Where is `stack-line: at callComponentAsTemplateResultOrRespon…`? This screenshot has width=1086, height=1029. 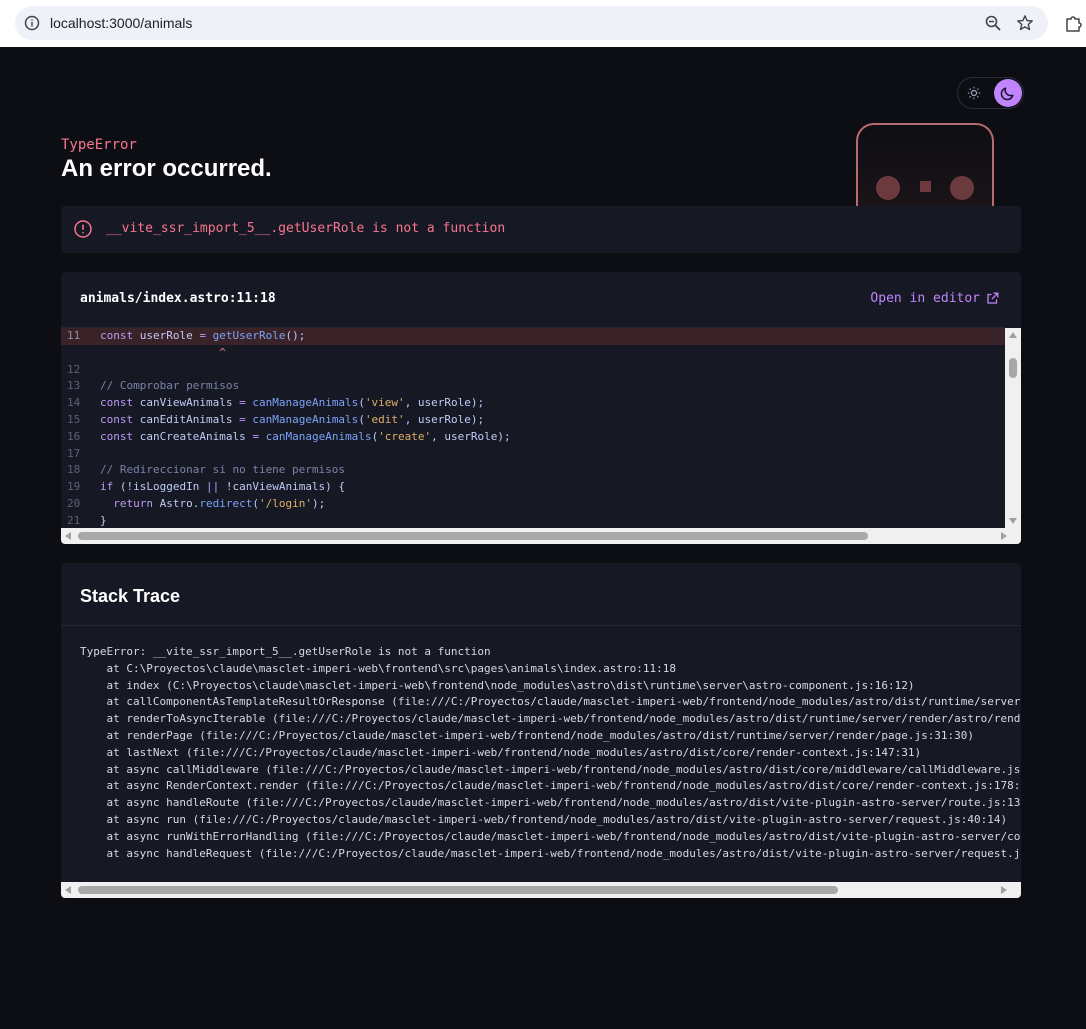 stack-line: at callComponentAsTemplateResultOrRespon… is located at coordinates (550, 702).